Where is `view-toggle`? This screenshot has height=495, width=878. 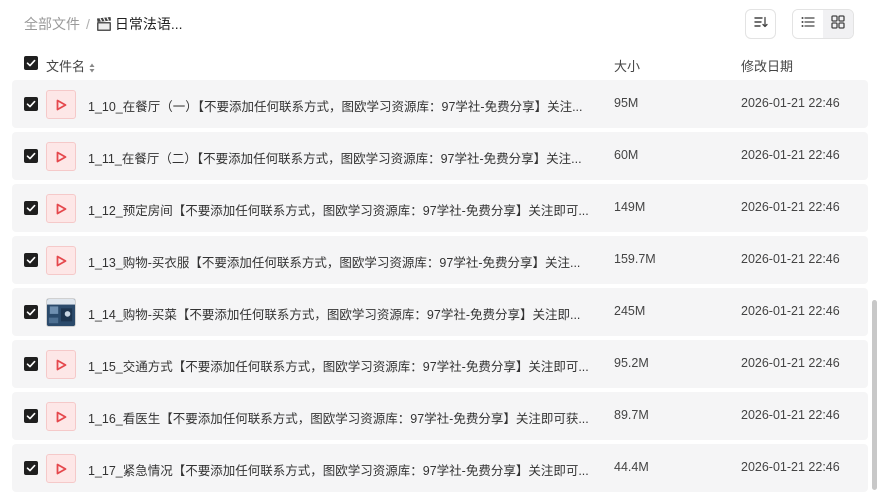 view-toggle is located at coordinates (823, 24).